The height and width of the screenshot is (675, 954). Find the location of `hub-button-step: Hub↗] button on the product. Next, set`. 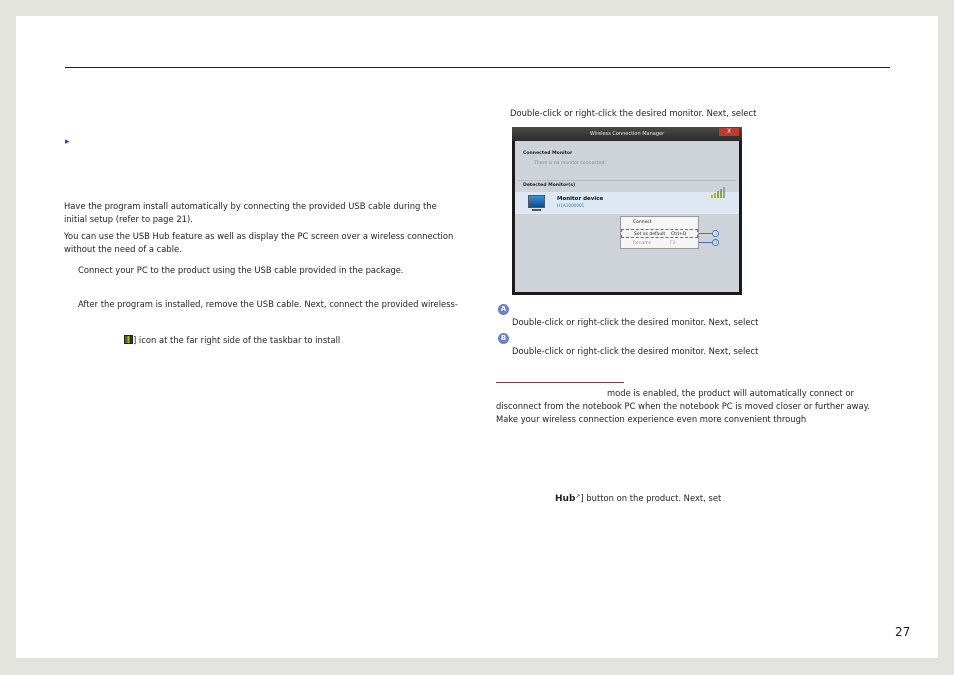

hub-button-step: Hub↗] button on the product. Next, set is located at coordinates (638, 498).